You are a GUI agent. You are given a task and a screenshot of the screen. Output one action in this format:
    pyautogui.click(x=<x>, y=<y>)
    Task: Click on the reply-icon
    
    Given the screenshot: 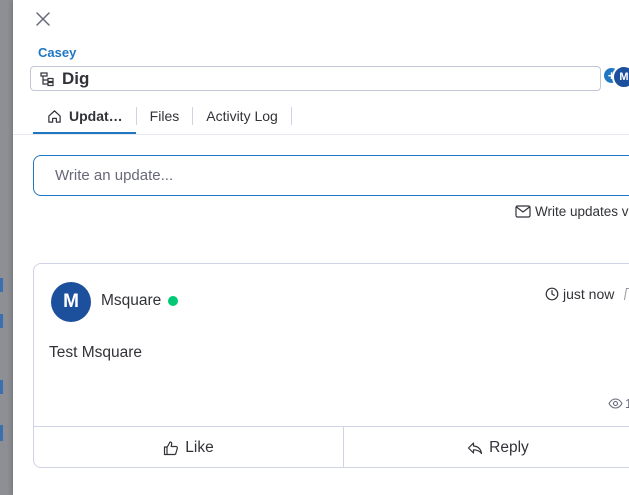 What is the action you would take?
    pyautogui.click(x=475, y=448)
    